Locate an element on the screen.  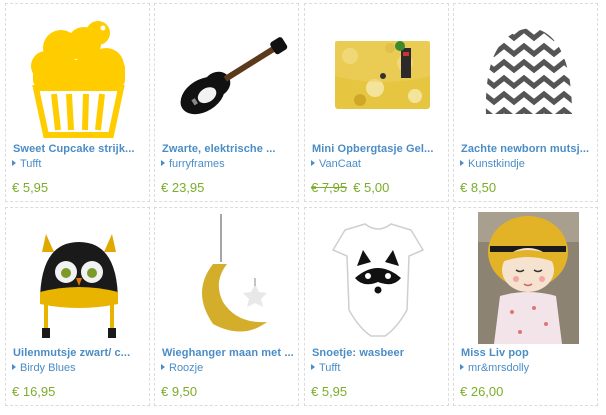
product-title: Snoetje: wasbeer is located at coordinates (378, 353).